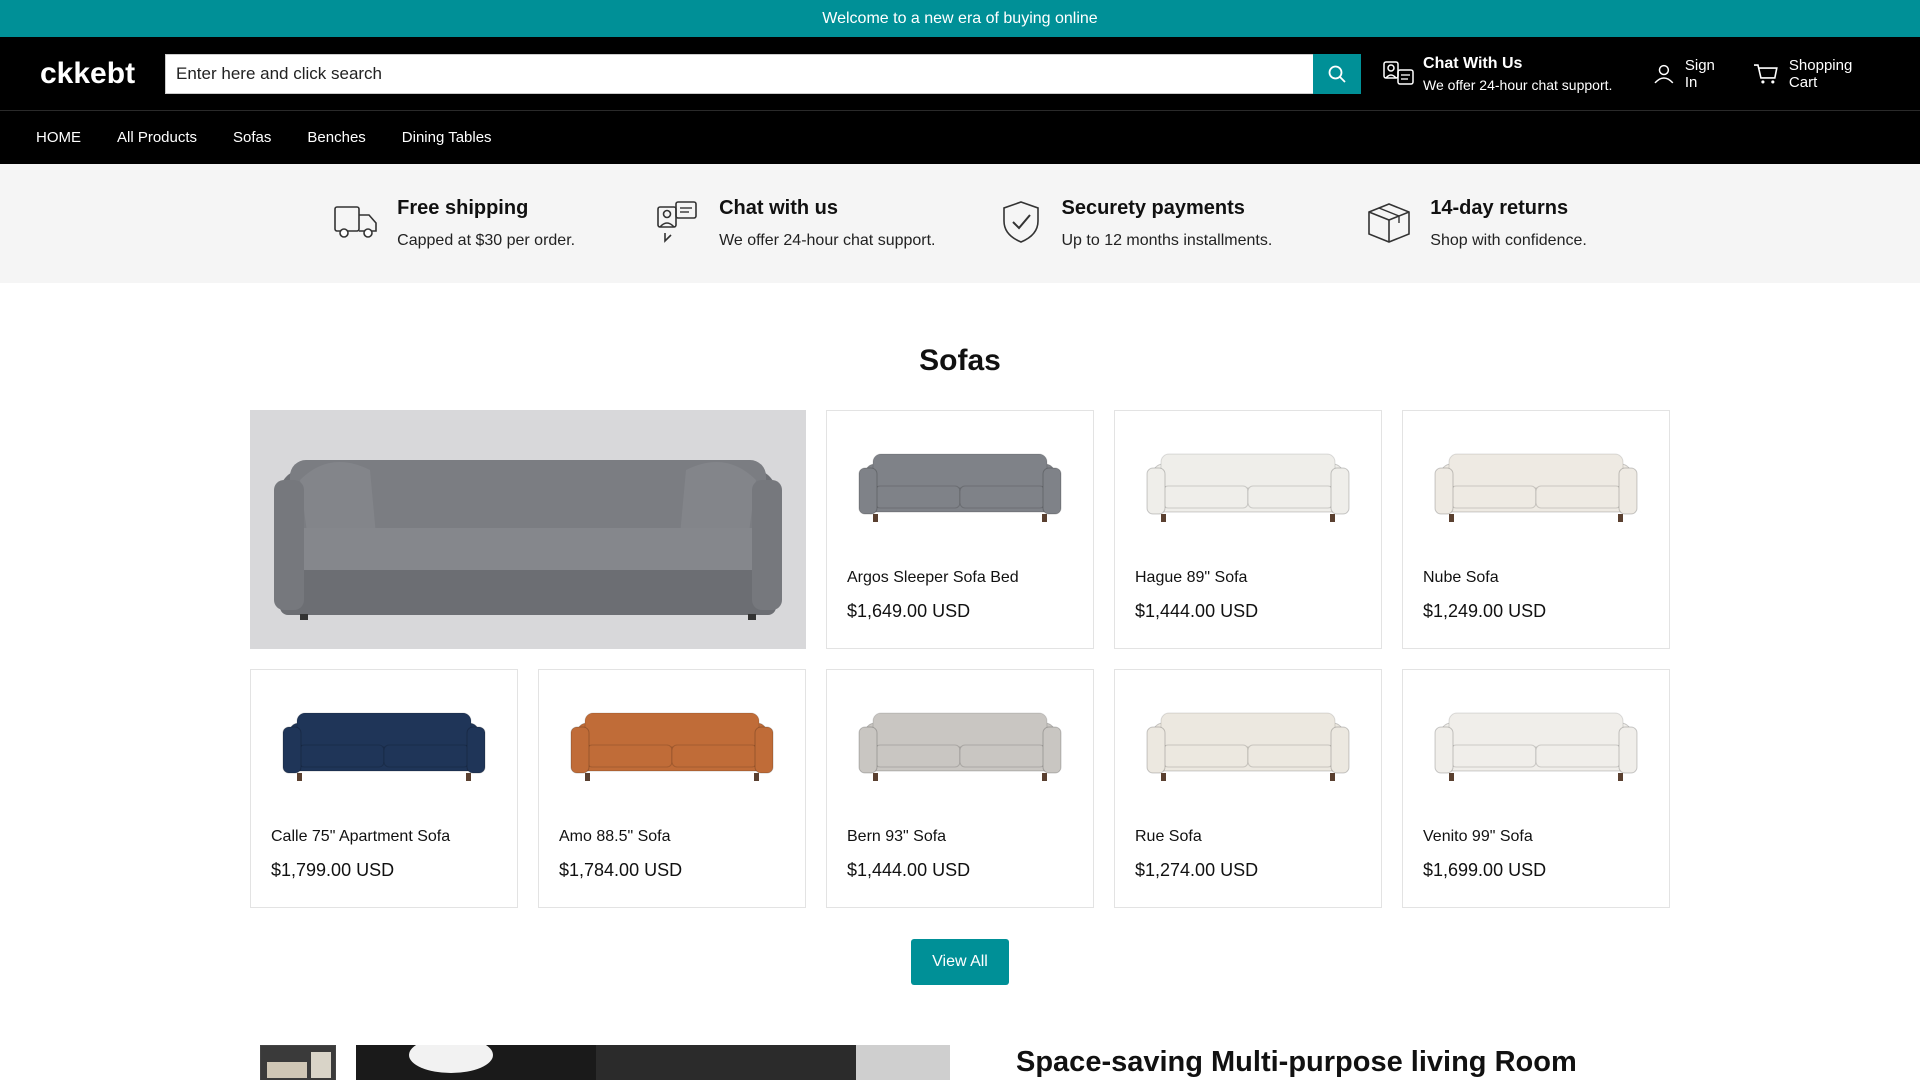 This screenshot has width=1920, height=1080. I want to click on gallery-main-image, so click(653, 1062).